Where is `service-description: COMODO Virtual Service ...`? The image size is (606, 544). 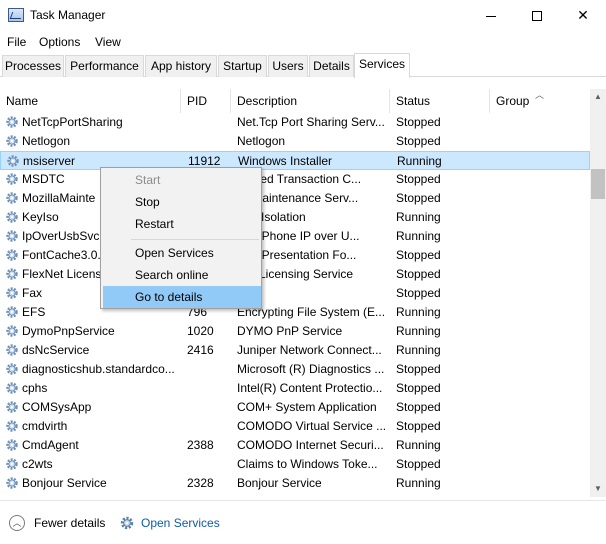 service-description: COMODO Virtual Service ... is located at coordinates (311, 426).